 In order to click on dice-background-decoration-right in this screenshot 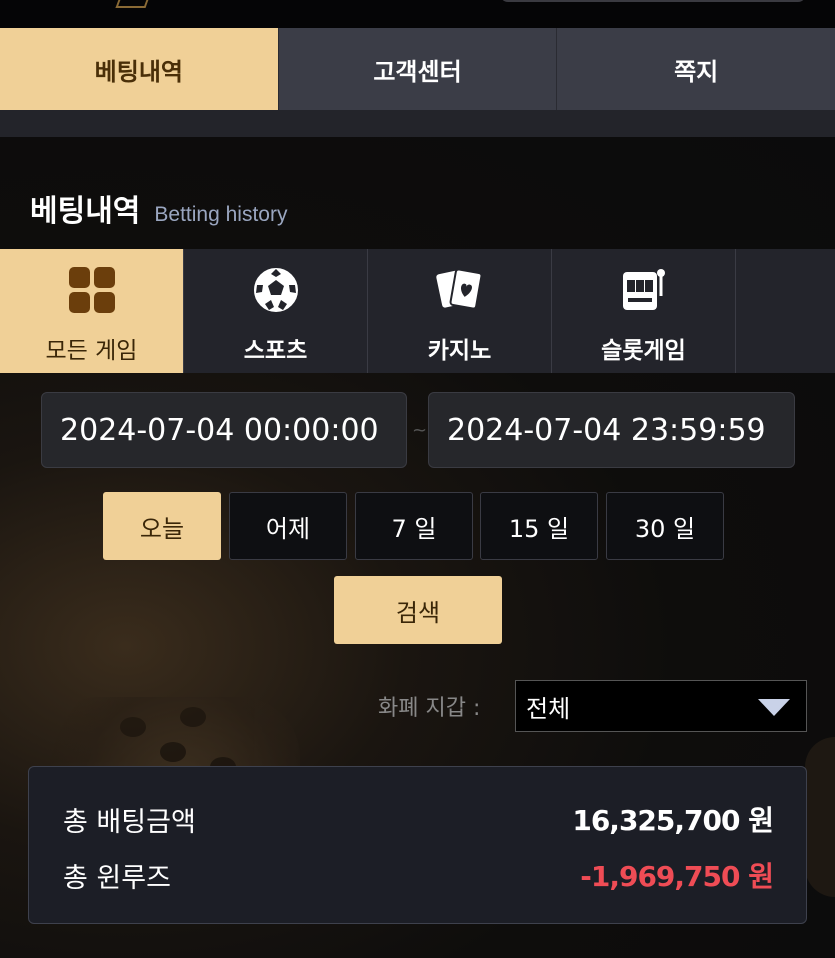, I will do `click(820, 817)`.